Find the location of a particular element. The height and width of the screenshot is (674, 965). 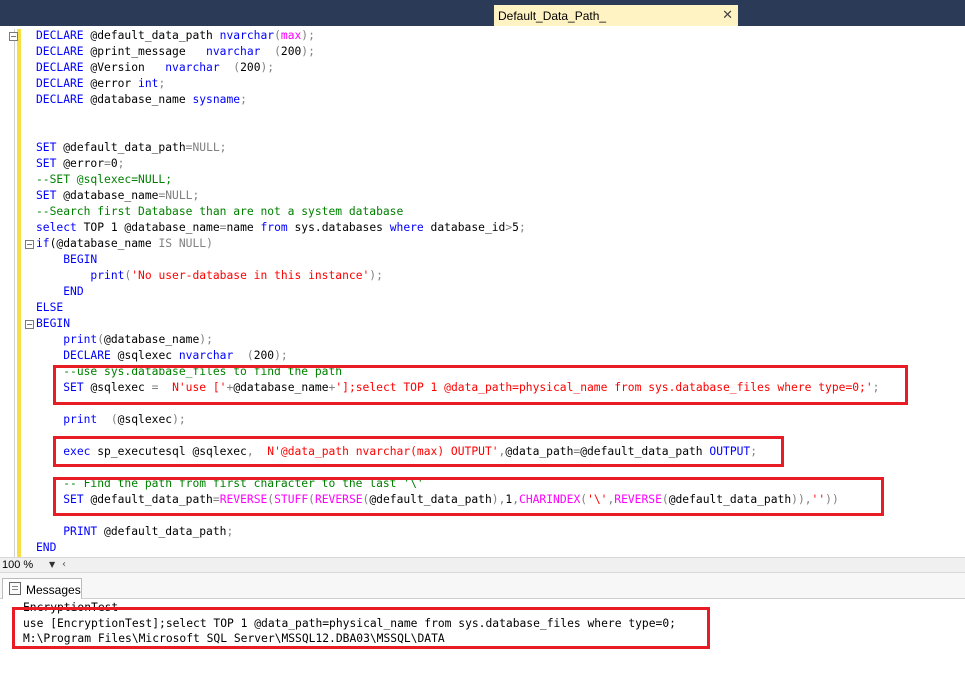

message-line: EncryptionTest is located at coordinates (71, 607).